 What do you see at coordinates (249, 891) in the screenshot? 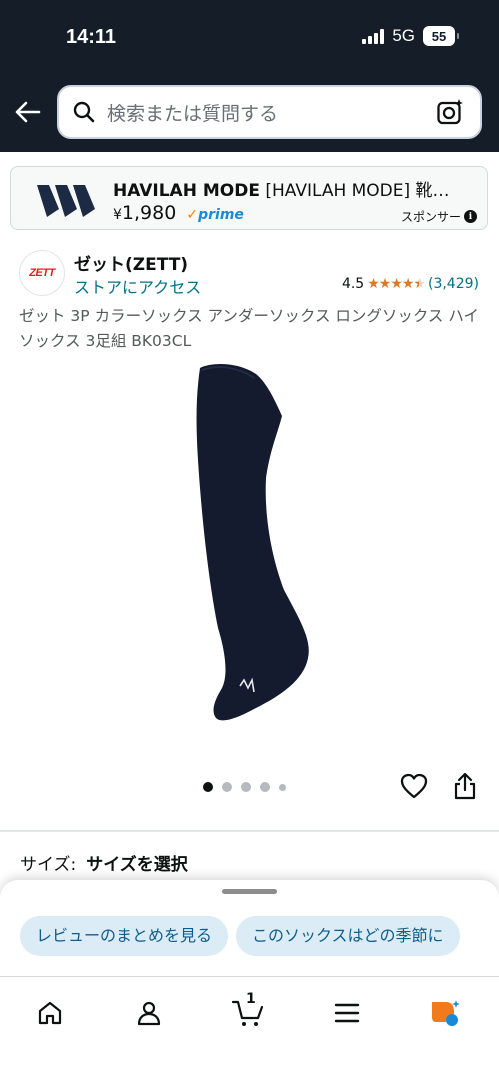
I see `sheet-drag-handle` at bounding box center [249, 891].